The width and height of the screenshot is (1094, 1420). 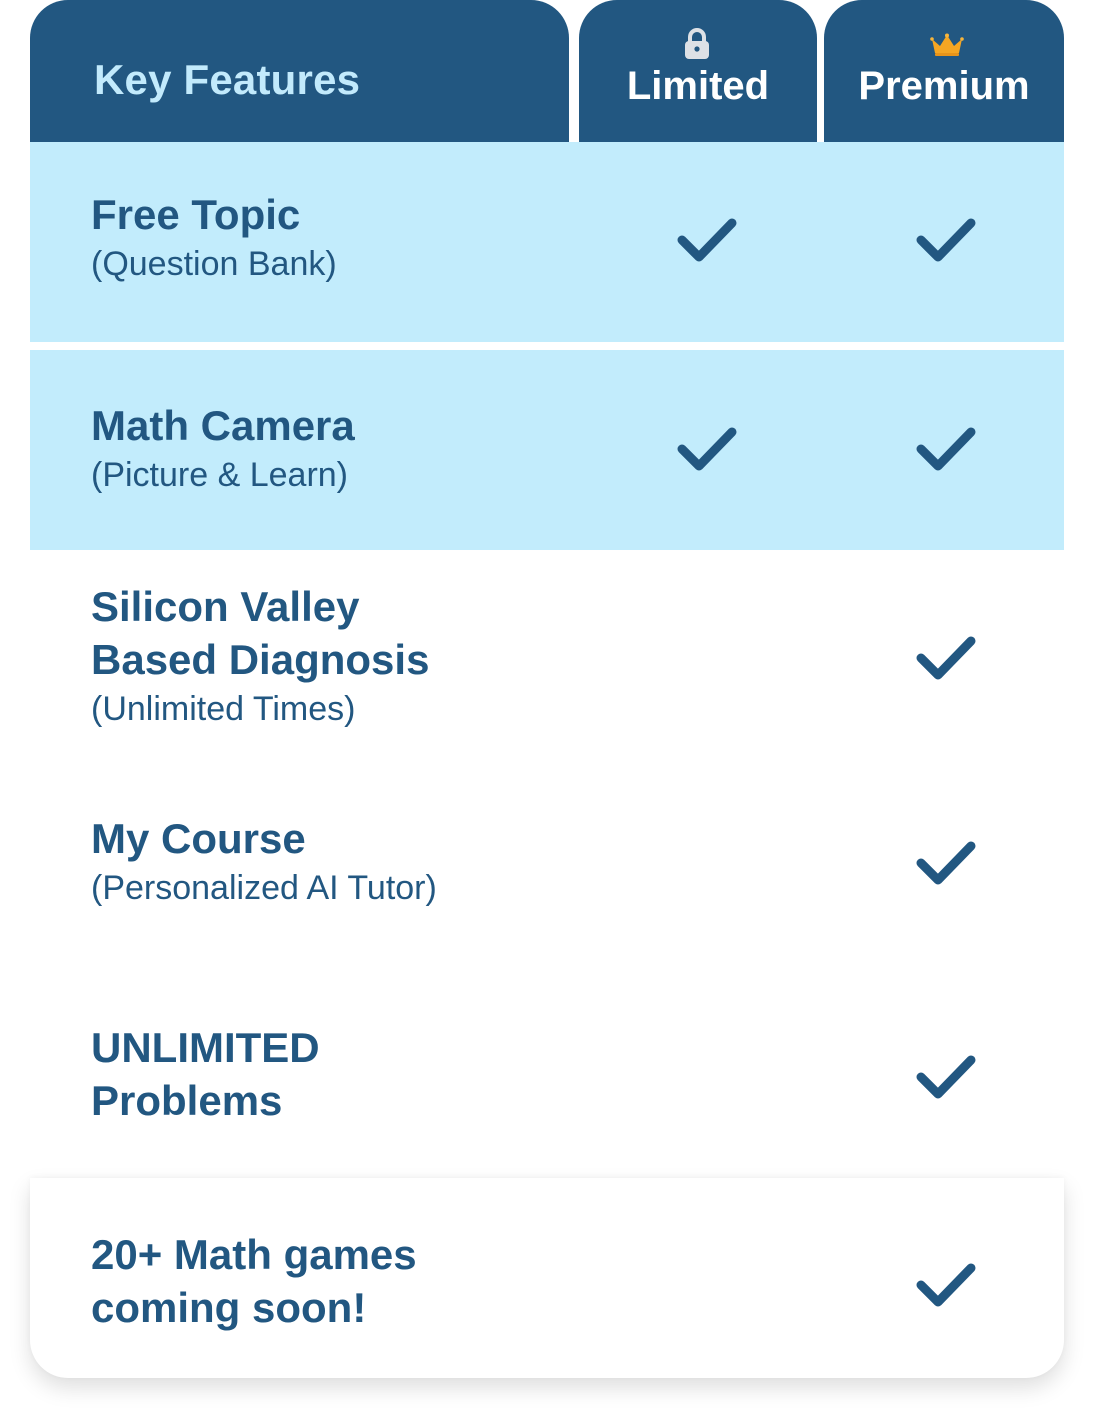 I want to click on feature-text: 20+ Math games coming soon!, so click(x=351, y=1281).